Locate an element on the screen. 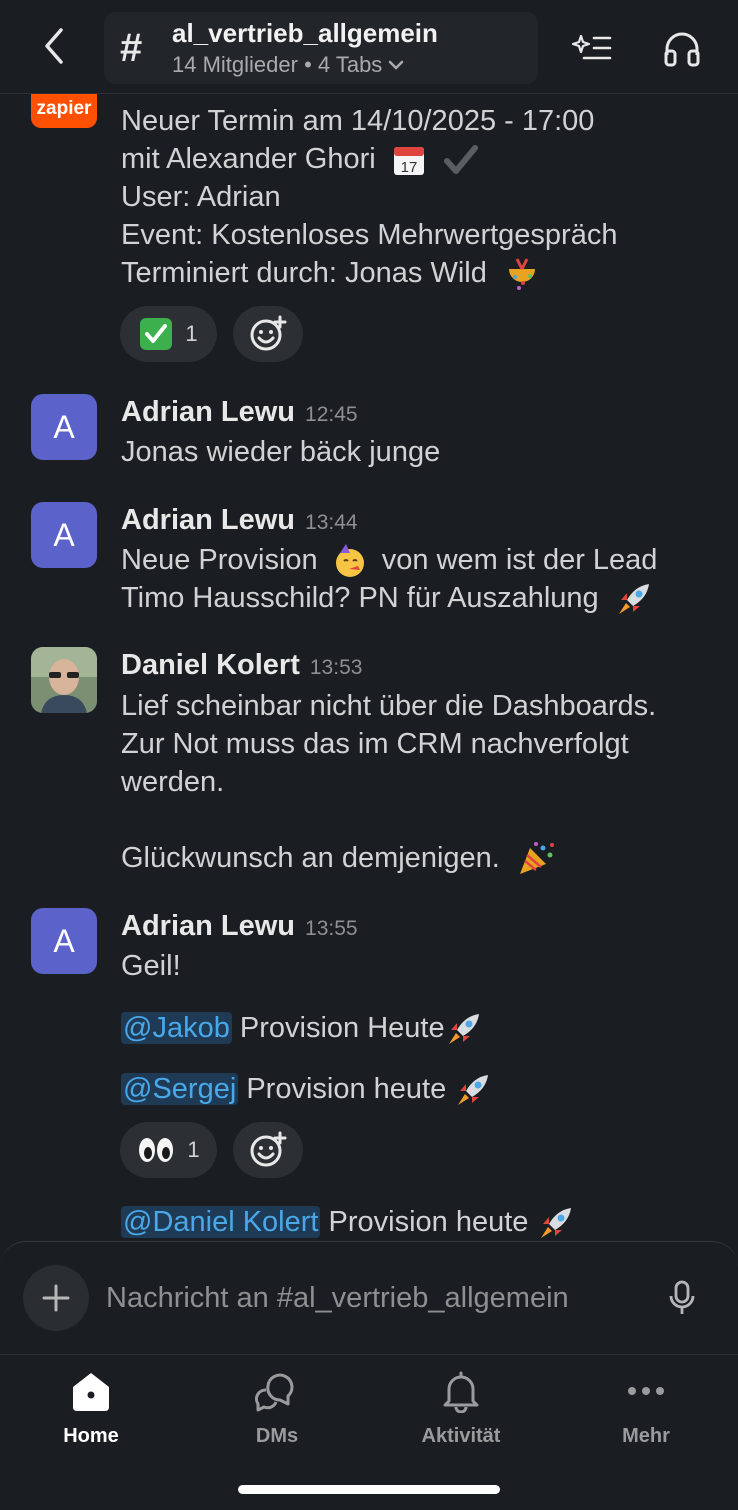 This screenshot has width=738, height=1510. message-line-with-icons: Glückwunsch an demjenigen. is located at coordinates (338, 858).